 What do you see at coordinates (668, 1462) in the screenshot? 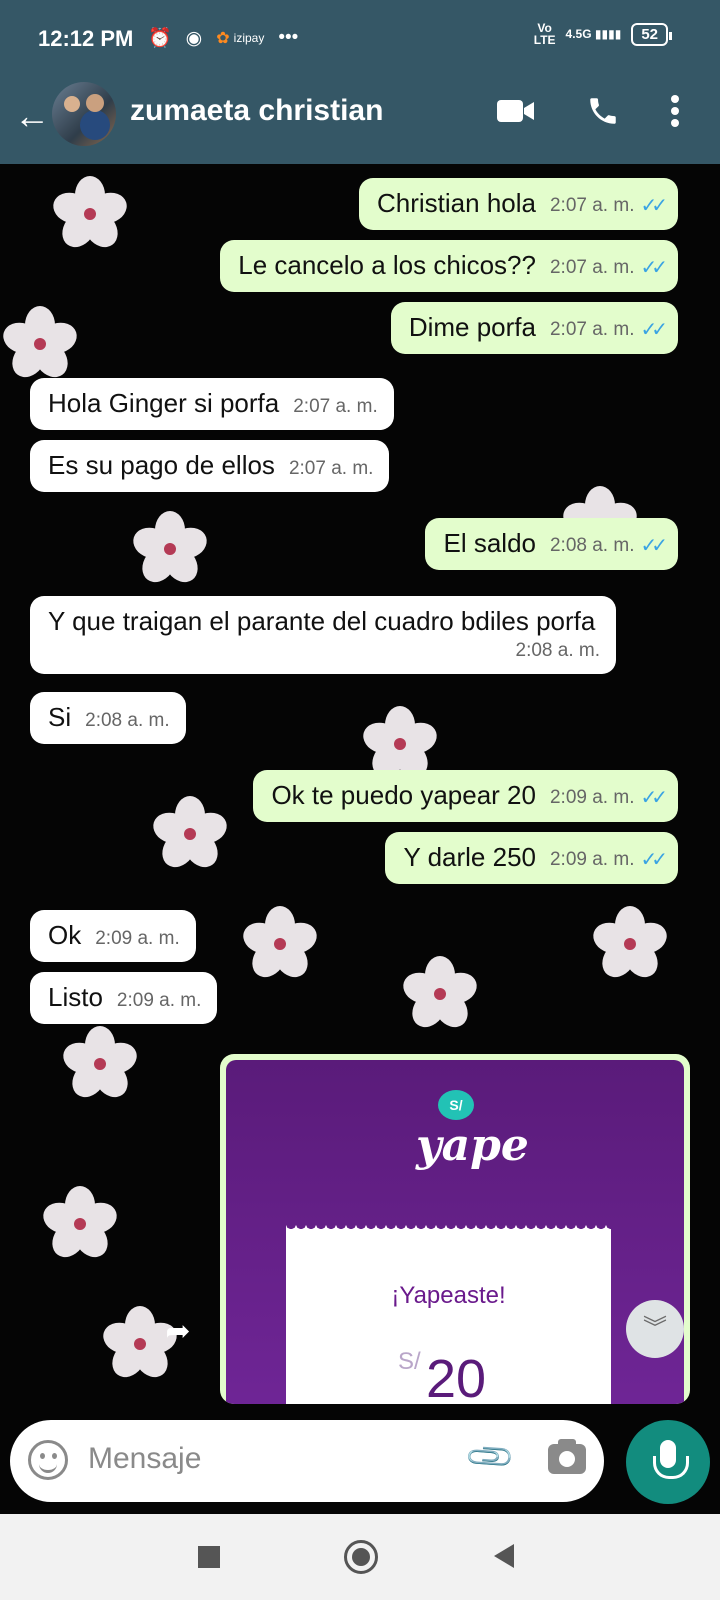
I see `voice-record-button` at bounding box center [668, 1462].